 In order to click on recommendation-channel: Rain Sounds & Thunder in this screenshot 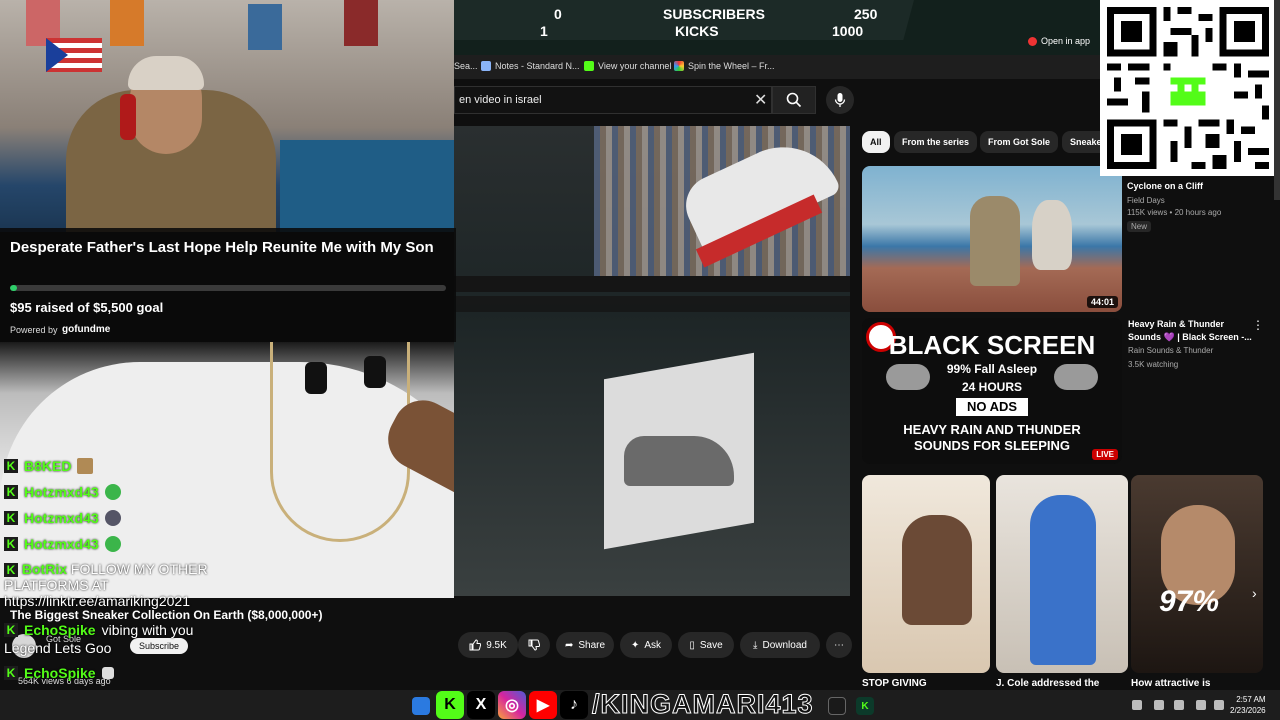, I will do `click(1170, 351)`.